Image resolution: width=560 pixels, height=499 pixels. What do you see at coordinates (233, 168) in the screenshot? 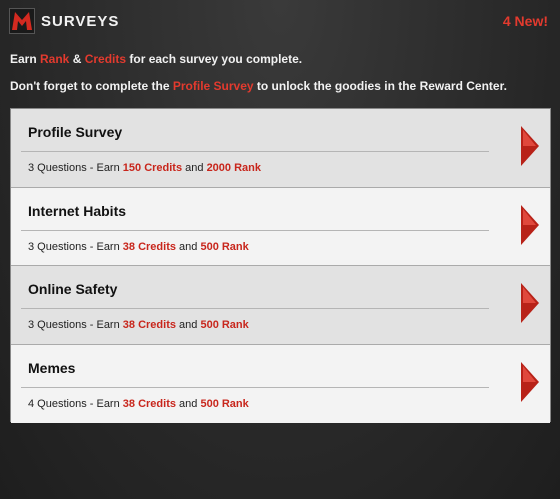
I see `rank-reward: 2000 Rank` at bounding box center [233, 168].